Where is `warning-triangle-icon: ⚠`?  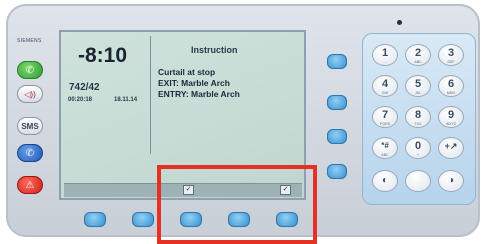 warning-triangle-icon: ⚠ is located at coordinates (30, 185).